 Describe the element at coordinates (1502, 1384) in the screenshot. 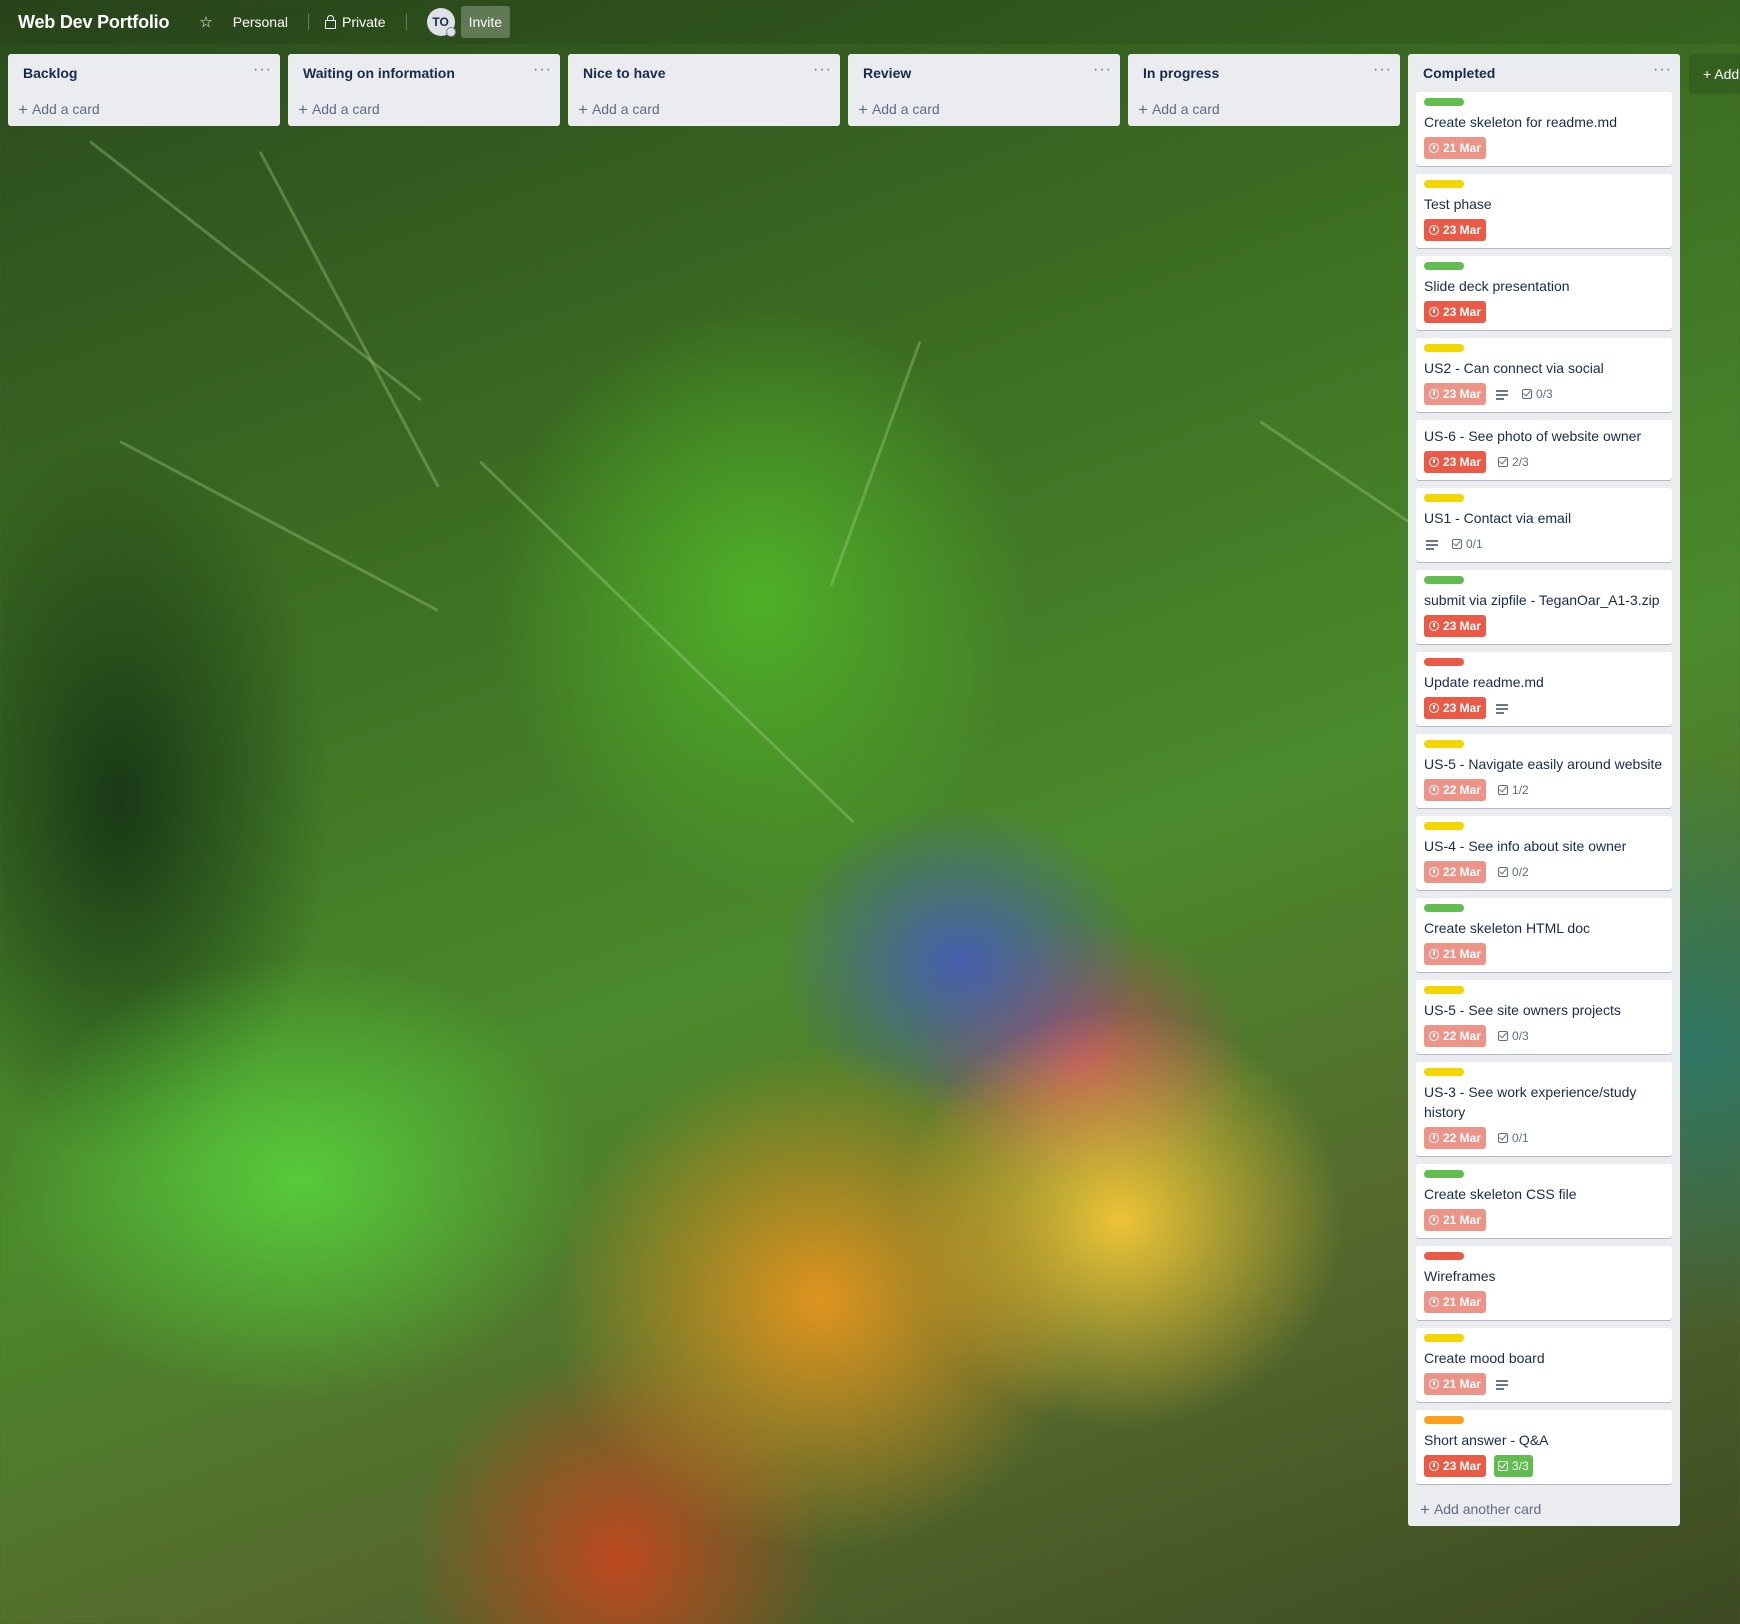

I see `description-icon` at that location.